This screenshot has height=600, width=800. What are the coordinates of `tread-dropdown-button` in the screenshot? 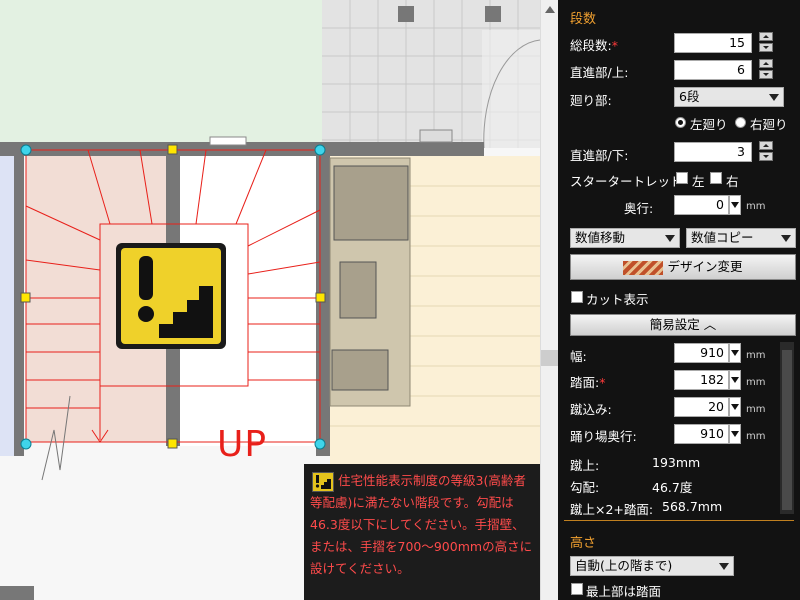 It's located at (735, 380).